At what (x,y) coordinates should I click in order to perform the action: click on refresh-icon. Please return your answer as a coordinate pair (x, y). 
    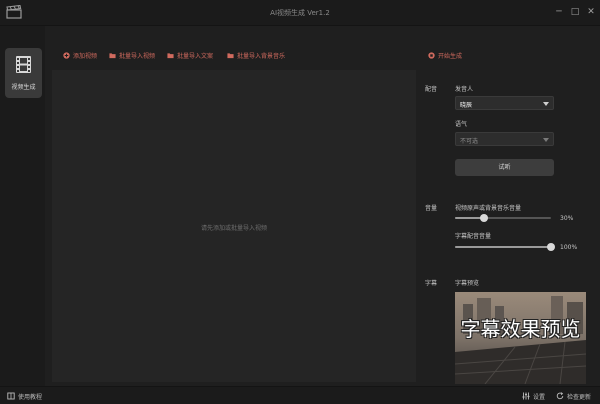
    Looking at the image, I should click on (560, 396).